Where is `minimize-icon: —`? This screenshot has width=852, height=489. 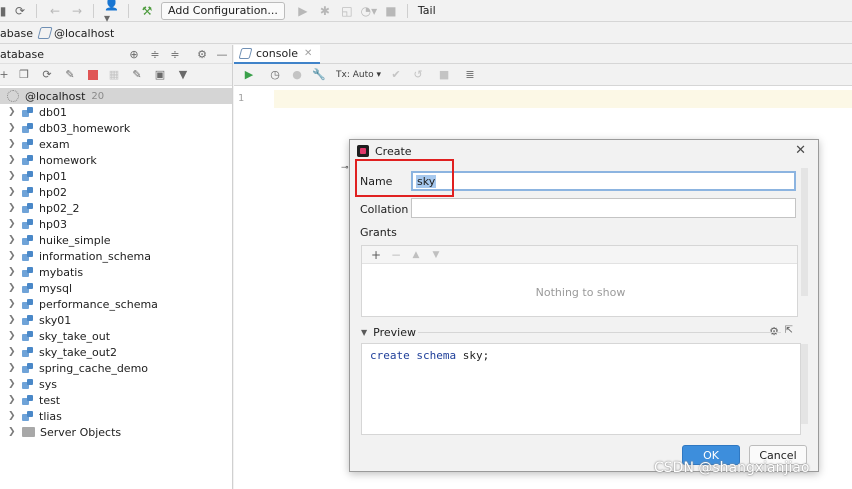
minimize-icon: — is located at coordinates (222, 54).